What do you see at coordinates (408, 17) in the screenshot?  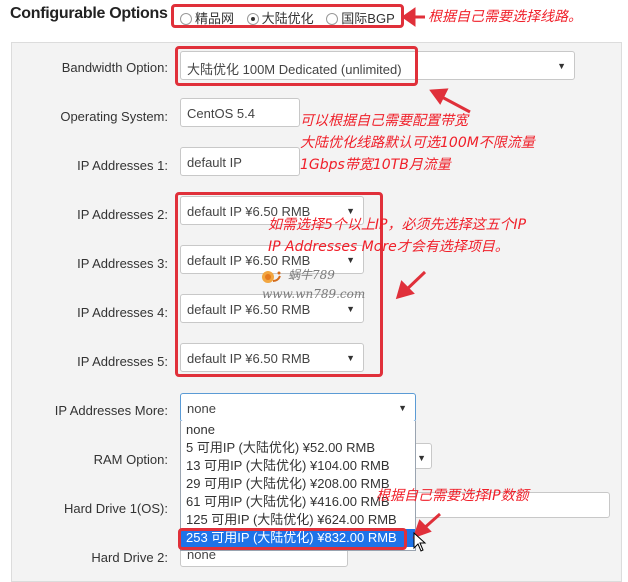 I see `arrow-route-head` at bounding box center [408, 17].